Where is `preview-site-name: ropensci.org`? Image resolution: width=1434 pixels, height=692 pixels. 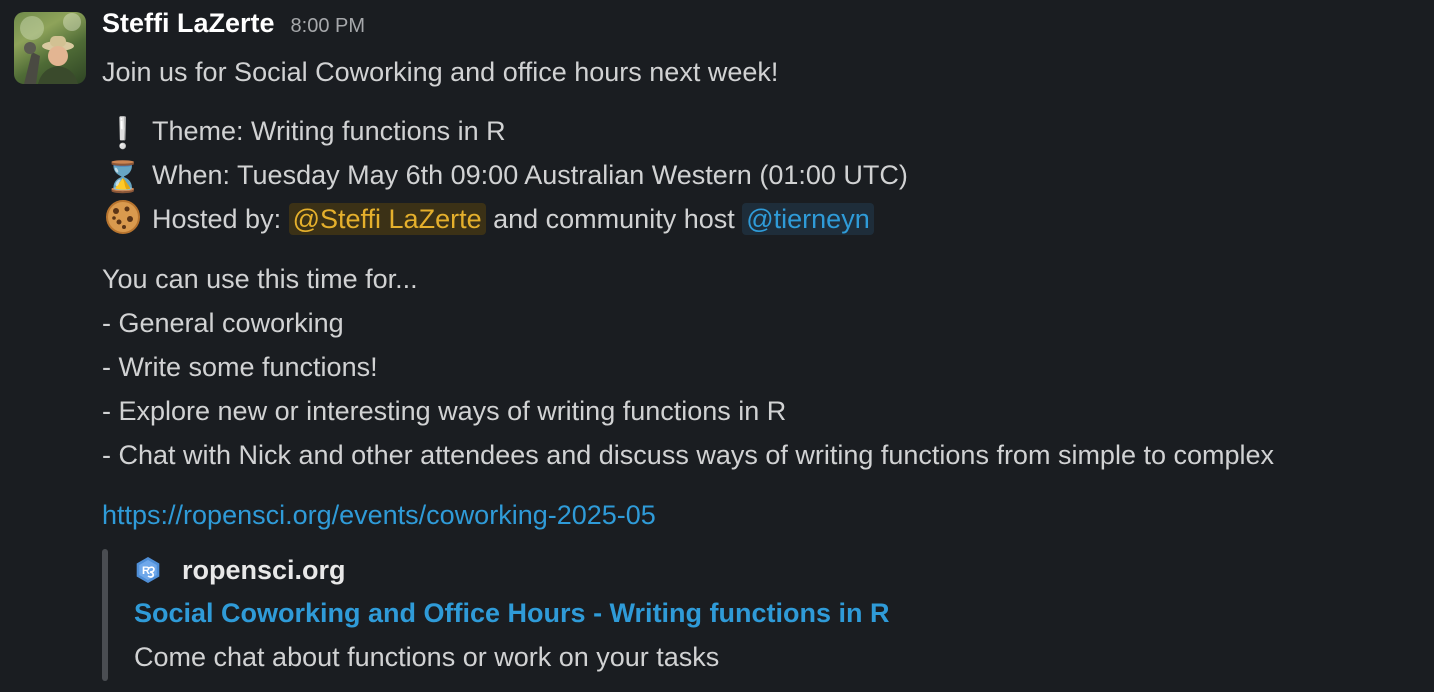 preview-site-name: ropensci.org is located at coordinates (264, 569).